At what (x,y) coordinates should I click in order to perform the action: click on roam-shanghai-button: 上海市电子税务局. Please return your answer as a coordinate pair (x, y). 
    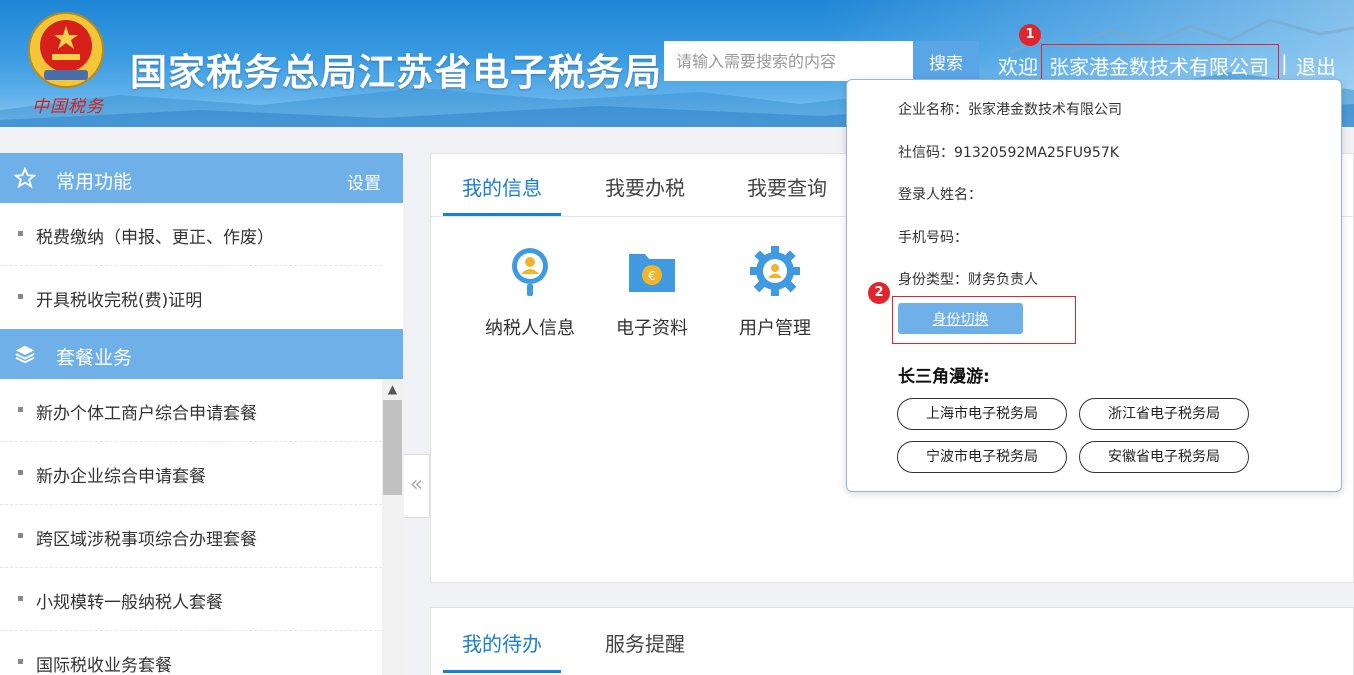
    Looking at the image, I should click on (982, 414).